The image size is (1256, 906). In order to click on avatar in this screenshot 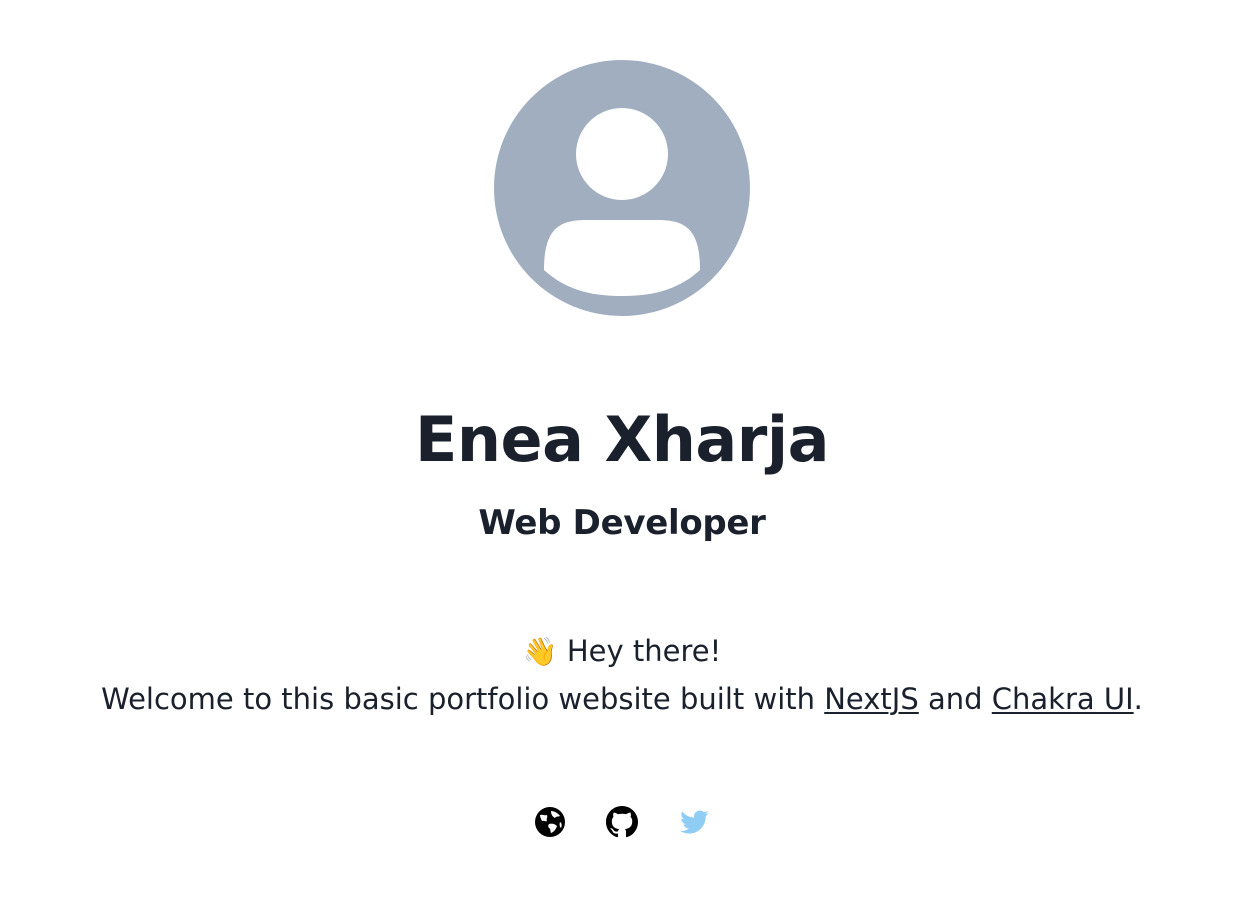, I will do `click(622, 188)`.